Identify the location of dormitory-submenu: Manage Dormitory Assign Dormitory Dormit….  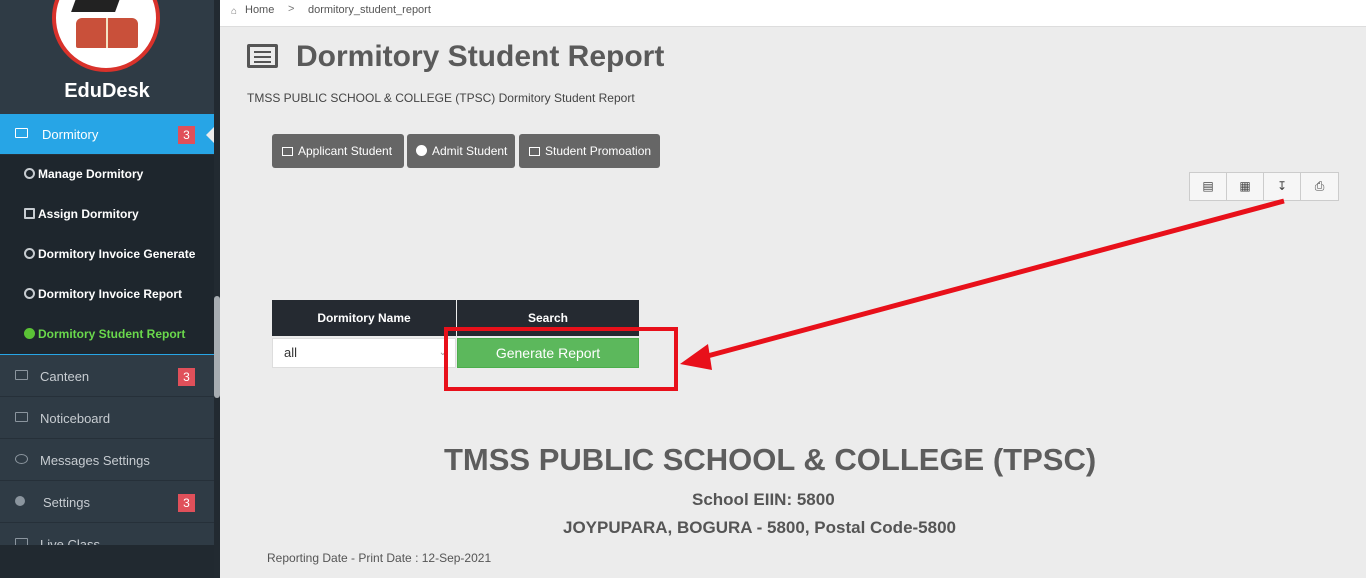
(107, 255).